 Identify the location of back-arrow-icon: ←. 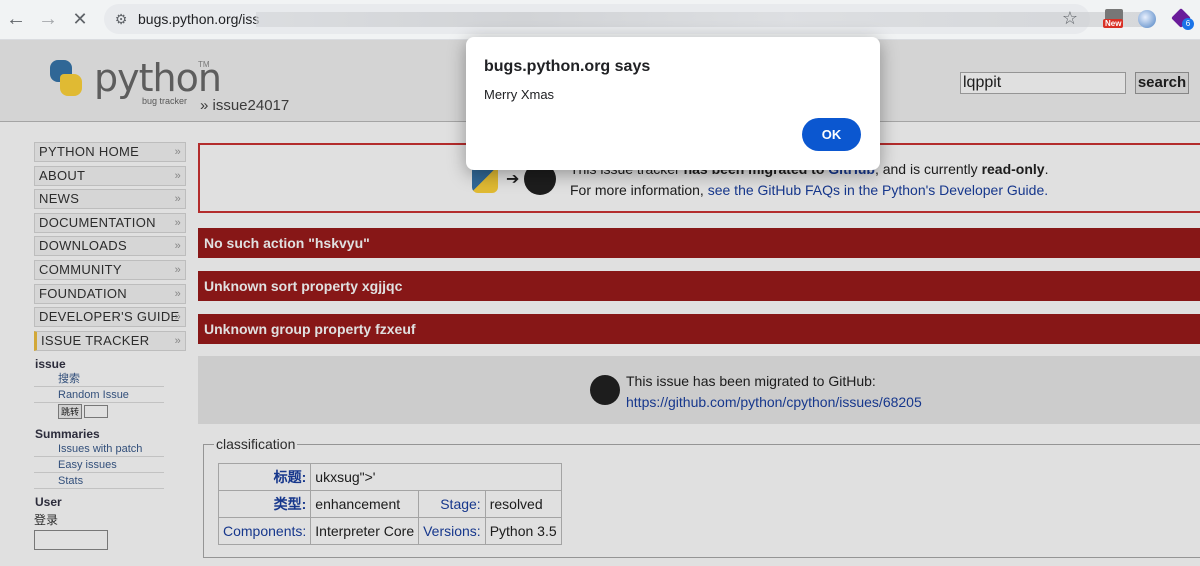
(16, 19).